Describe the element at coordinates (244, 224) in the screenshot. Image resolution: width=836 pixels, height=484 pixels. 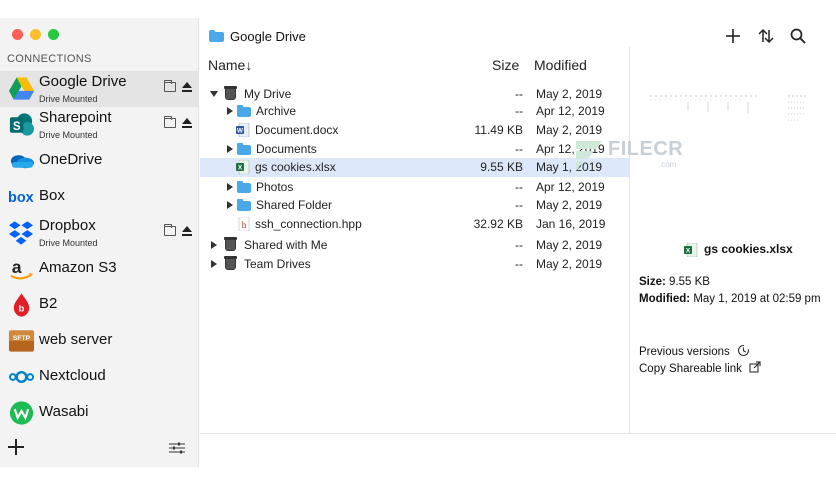
I see `source-file-icon: h` at that location.